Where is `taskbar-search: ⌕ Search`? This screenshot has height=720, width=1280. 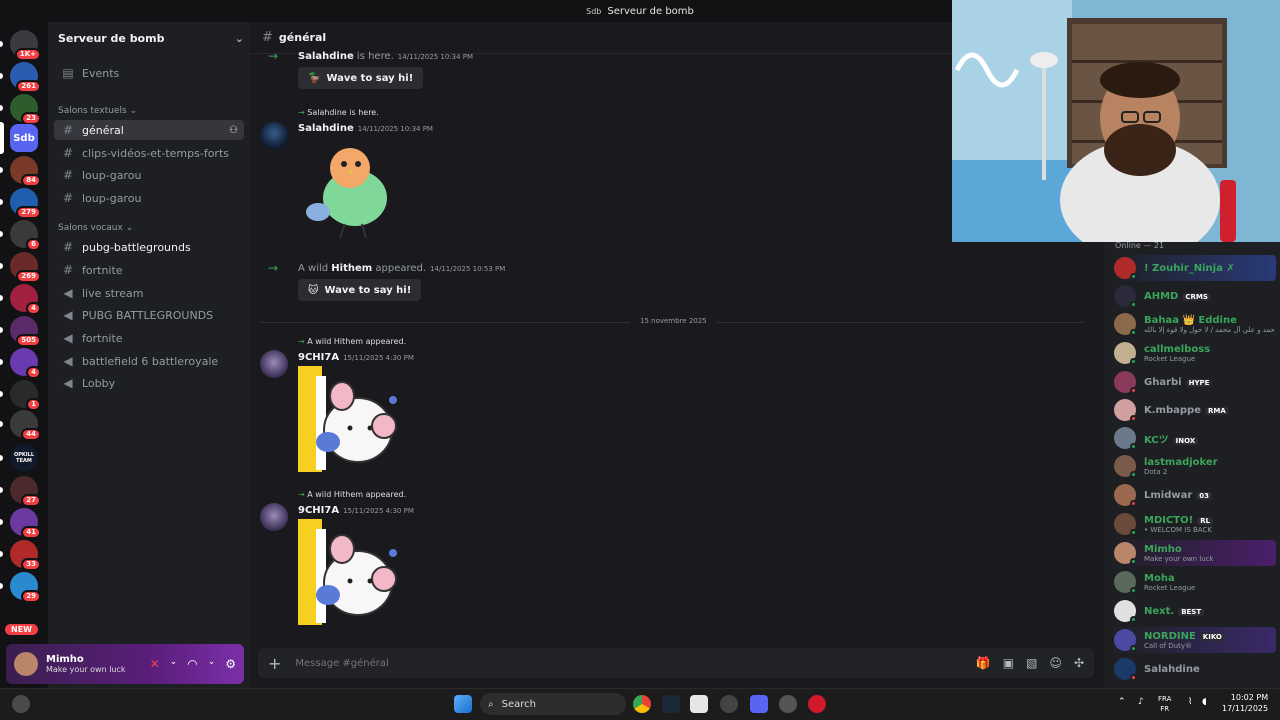 taskbar-search: ⌕ Search is located at coordinates (553, 704).